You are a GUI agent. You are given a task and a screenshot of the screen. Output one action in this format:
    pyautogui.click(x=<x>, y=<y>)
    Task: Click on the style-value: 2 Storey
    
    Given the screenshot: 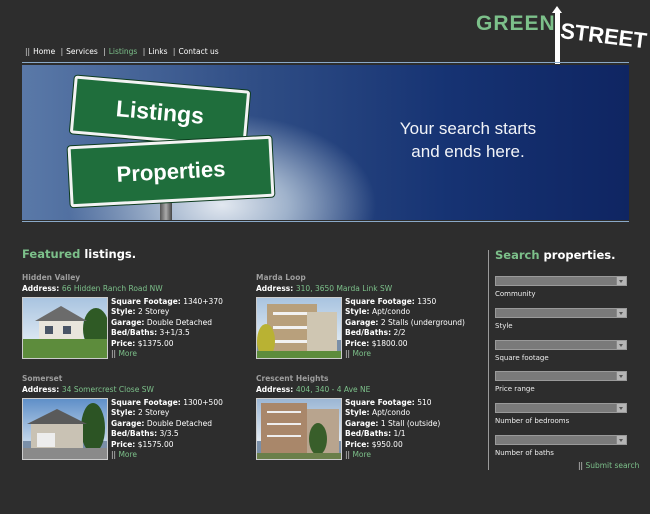 What is the action you would take?
    pyautogui.click(x=153, y=413)
    